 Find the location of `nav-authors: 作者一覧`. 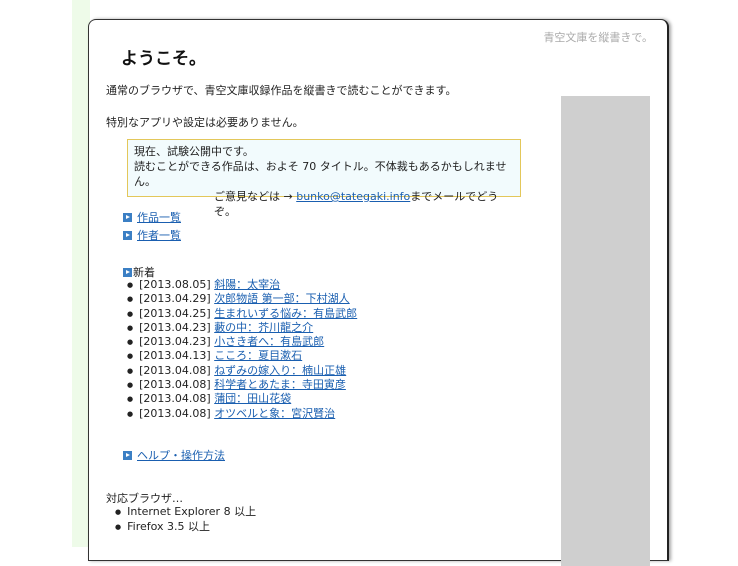

nav-authors: 作者一覧 is located at coordinates (152, 235).